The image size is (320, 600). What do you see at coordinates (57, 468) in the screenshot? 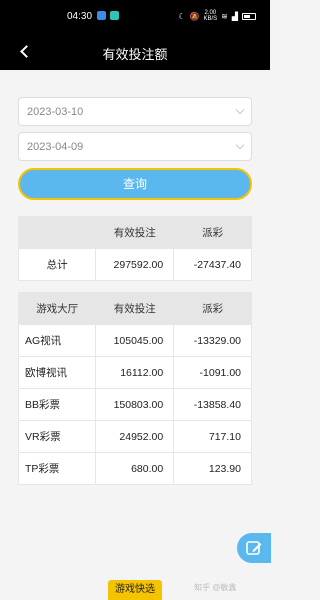
I see `hall-name: TP彩票` at bounding box center [57, 468].